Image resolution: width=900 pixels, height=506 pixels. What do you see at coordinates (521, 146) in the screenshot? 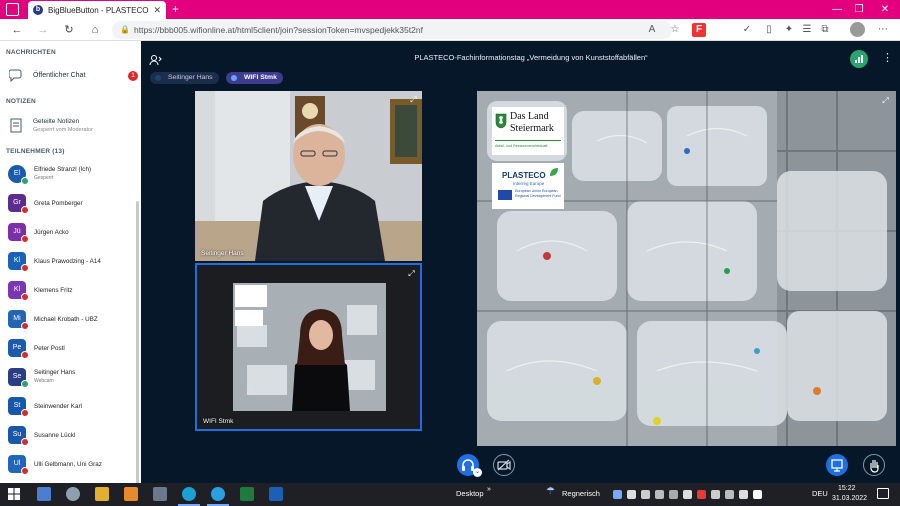
I see `logo-subtitle: Abfall- und Ressourcenwirtschaft` at bounding box center [521, 146].